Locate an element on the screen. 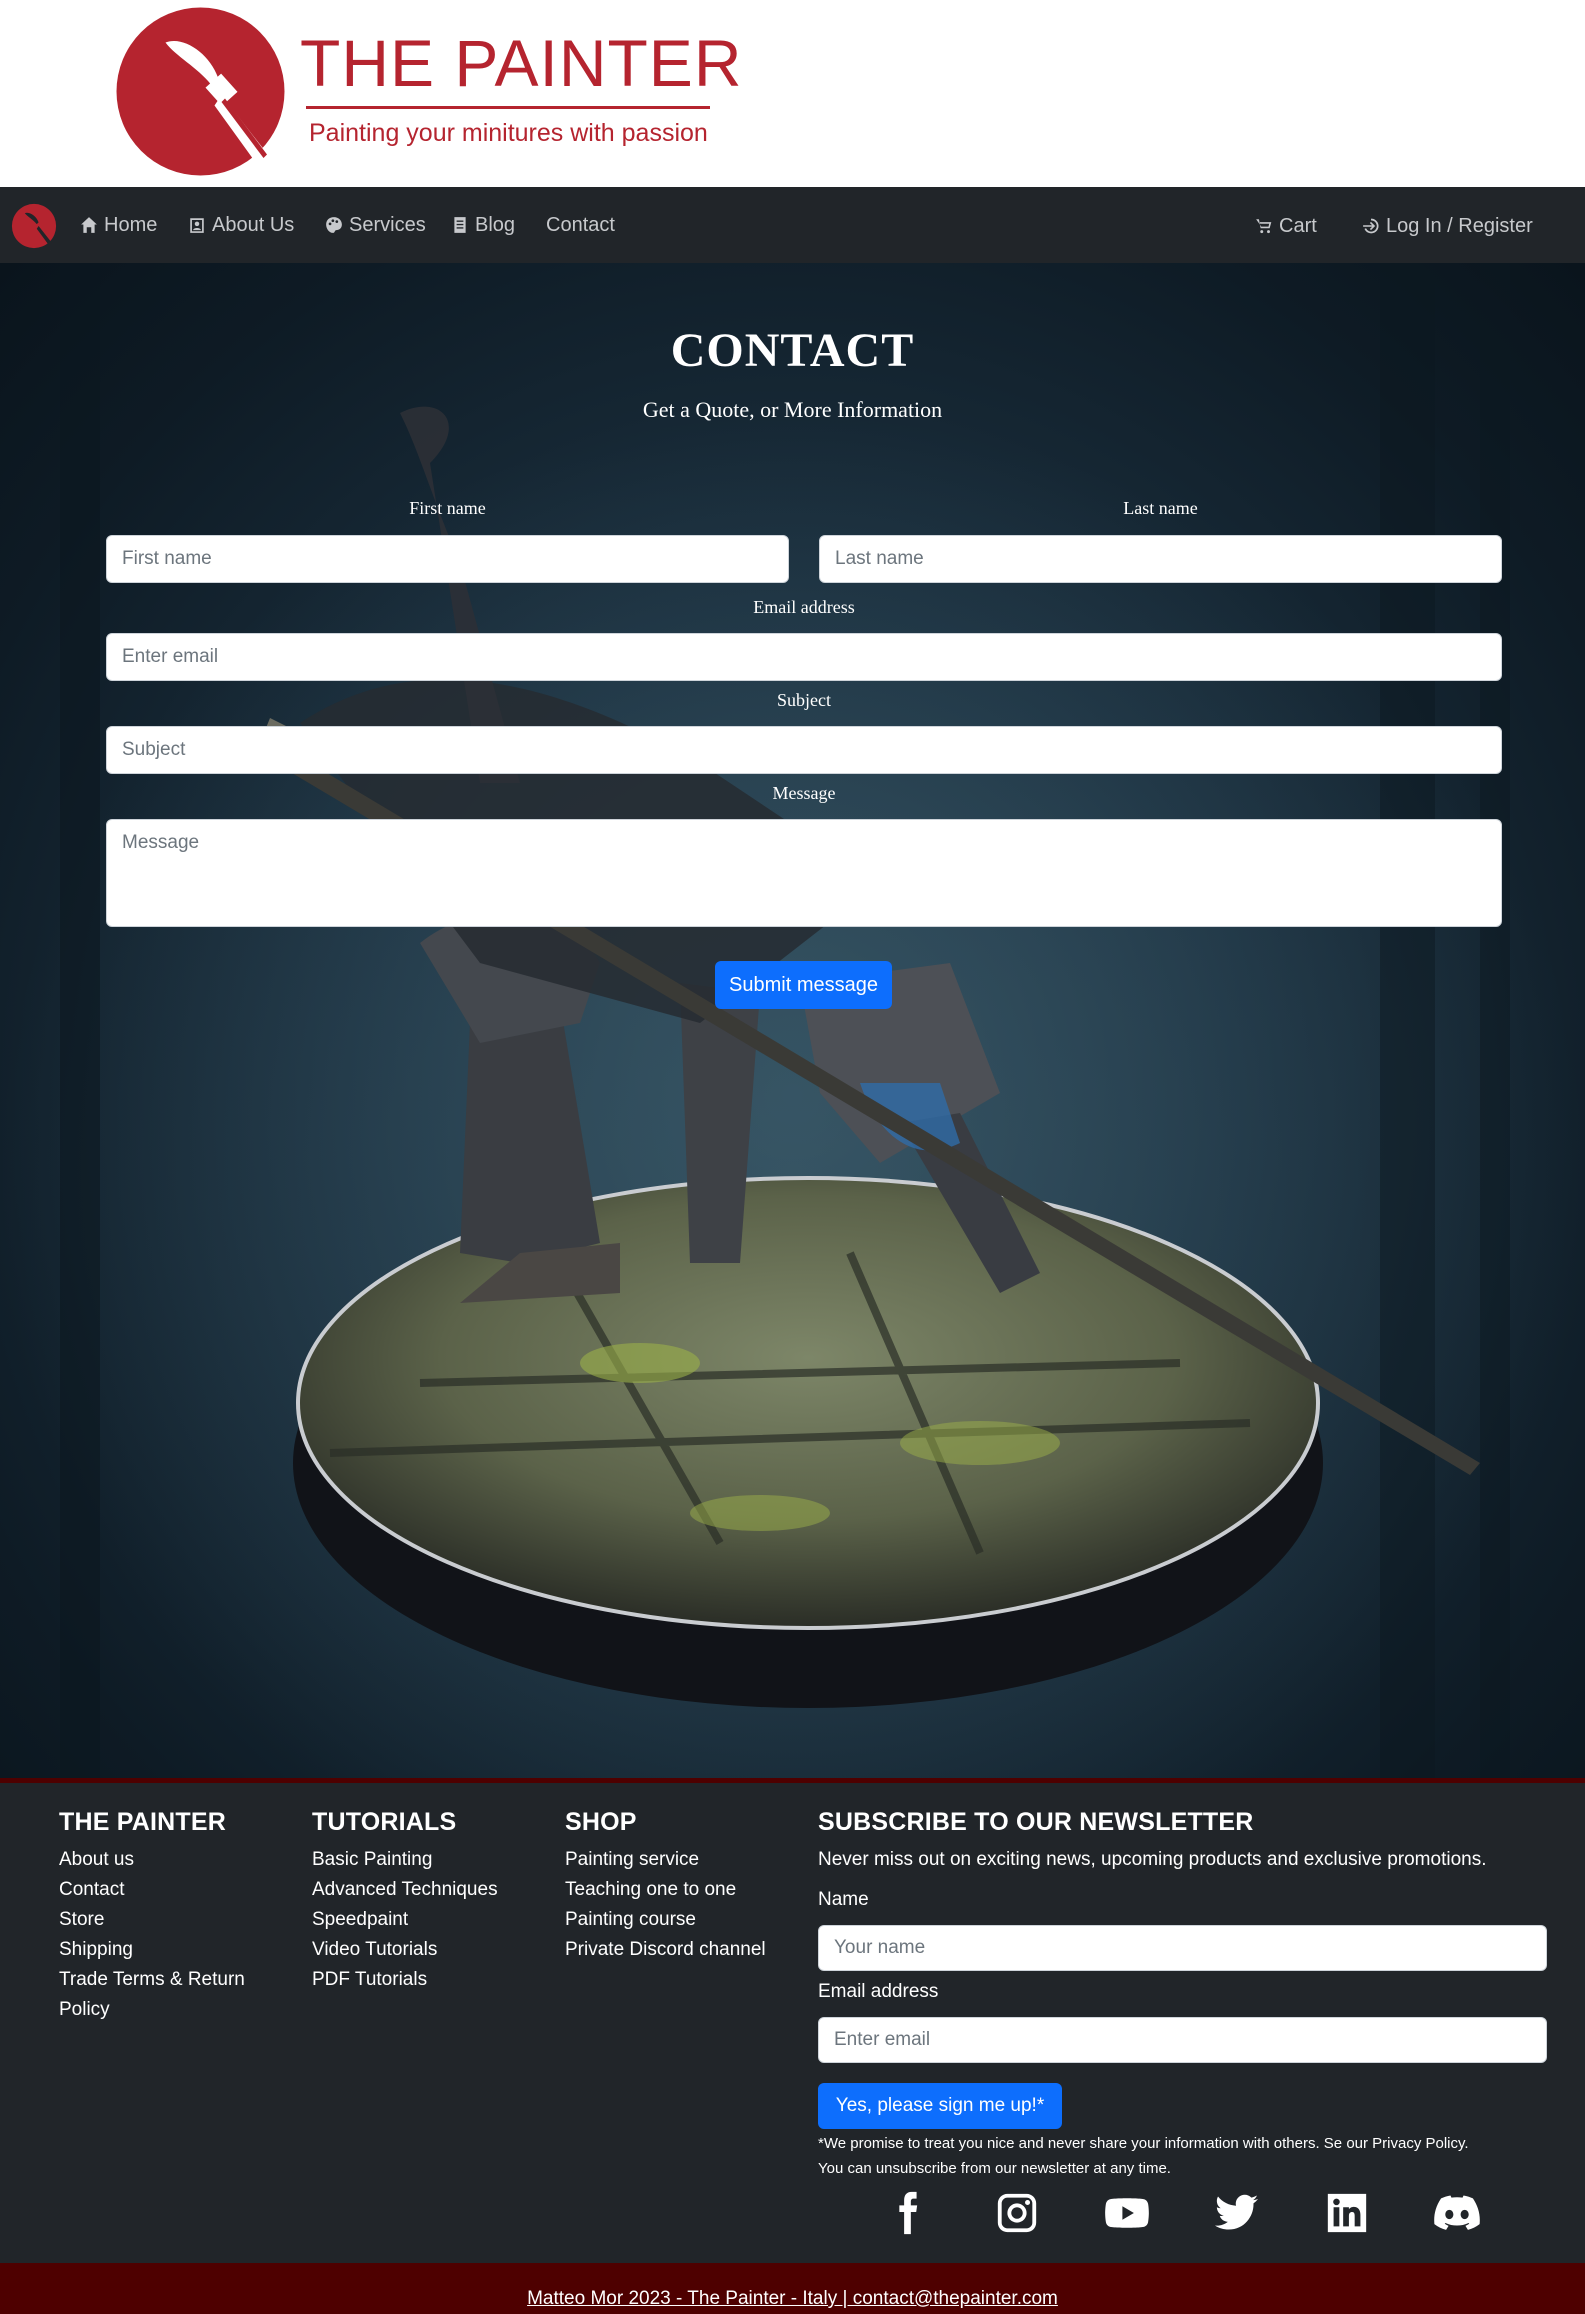 The width and height of the screenshot is (1585, 2314). first-name-input: First name is located at coordinates (447, 559).